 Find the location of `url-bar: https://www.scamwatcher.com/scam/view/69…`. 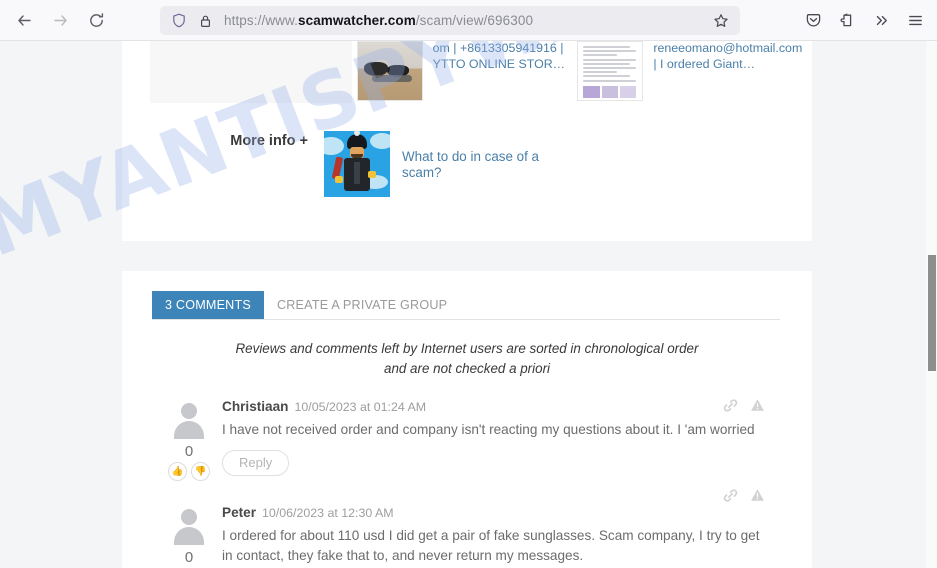

url-bar: https://www.scamwatcher.com/scam/view/69… is located at coordinates (450, 20).